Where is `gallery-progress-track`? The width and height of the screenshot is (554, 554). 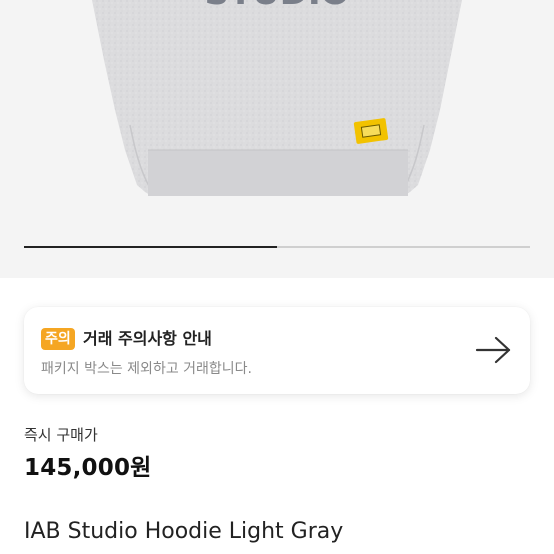 gallery-progress-track is located at coordinates (277, 247).